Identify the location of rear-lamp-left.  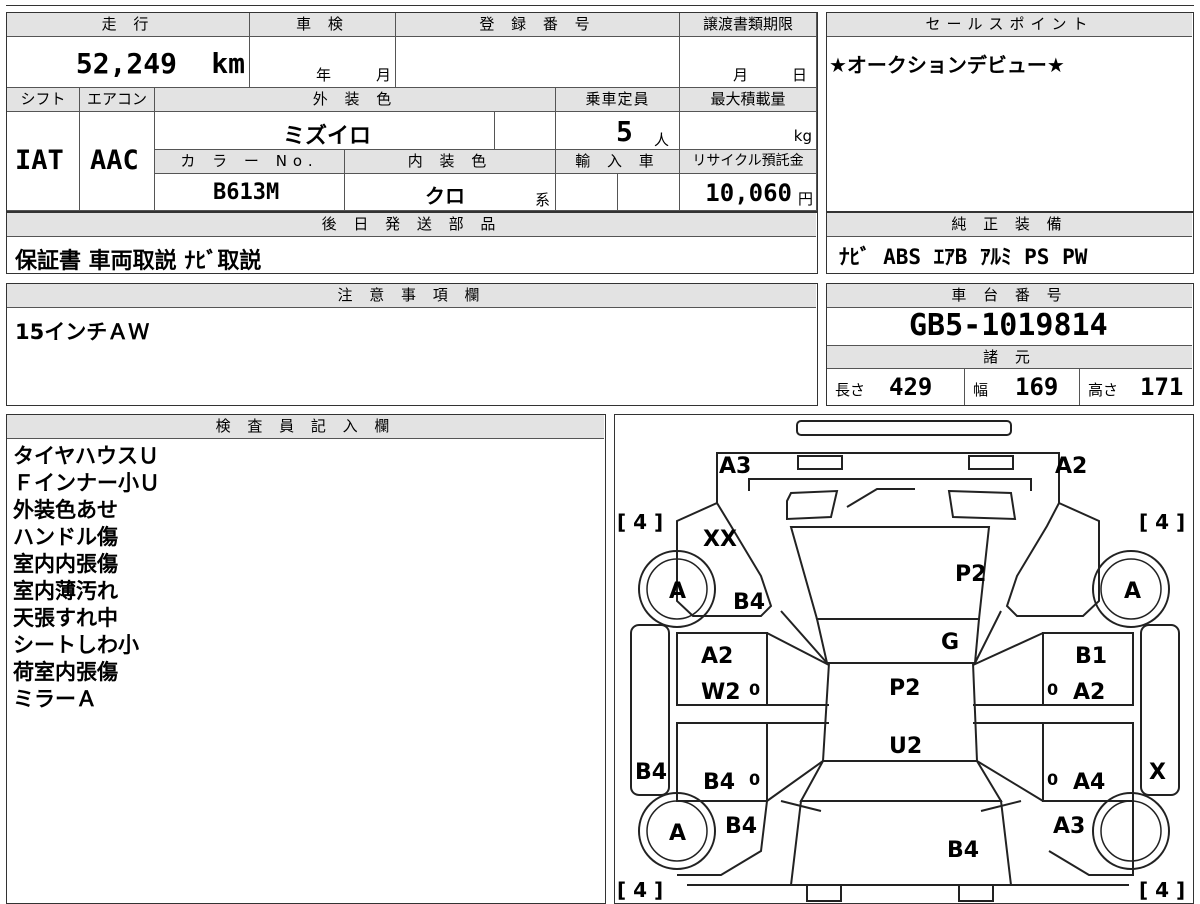
(824, 893).